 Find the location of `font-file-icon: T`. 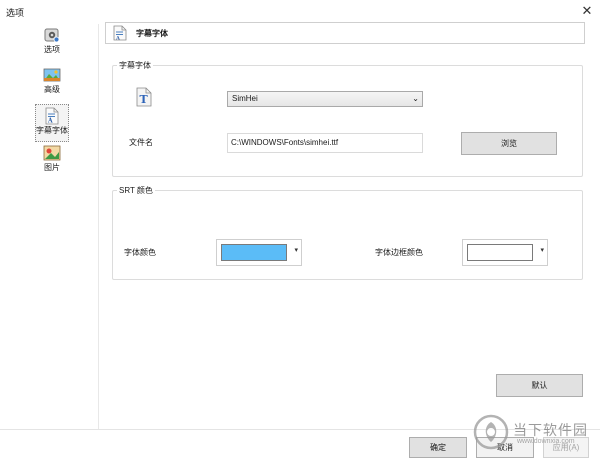

font-file-icon: T is located at coordinates (144, 97).